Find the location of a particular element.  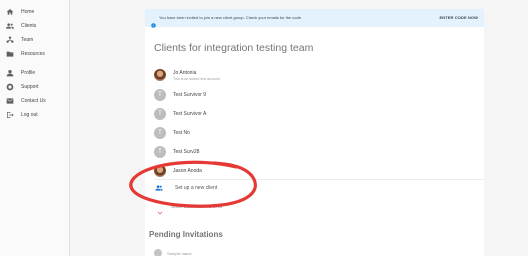

sidebar-item-label: Home is located at coordinates (28, 12).